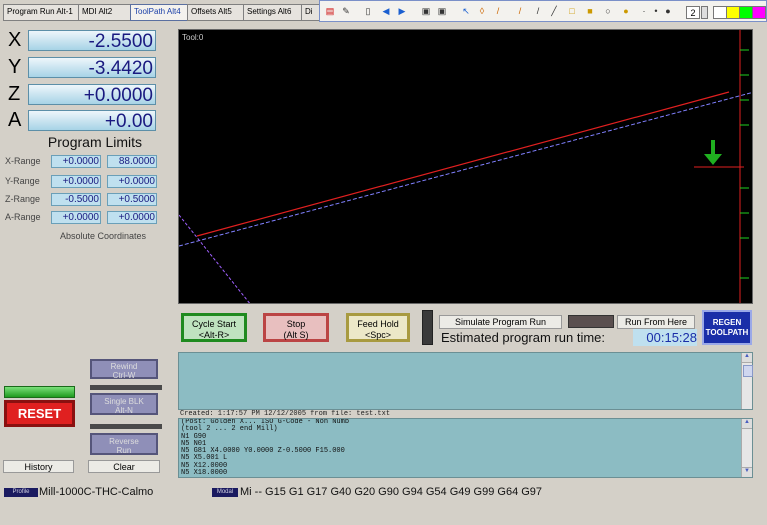 The image size is (767, 525). What do you see at coordinates (132, 181) in the screenshot?
I see `y-range-max: +0.0000` at bounding box center [132, 181].